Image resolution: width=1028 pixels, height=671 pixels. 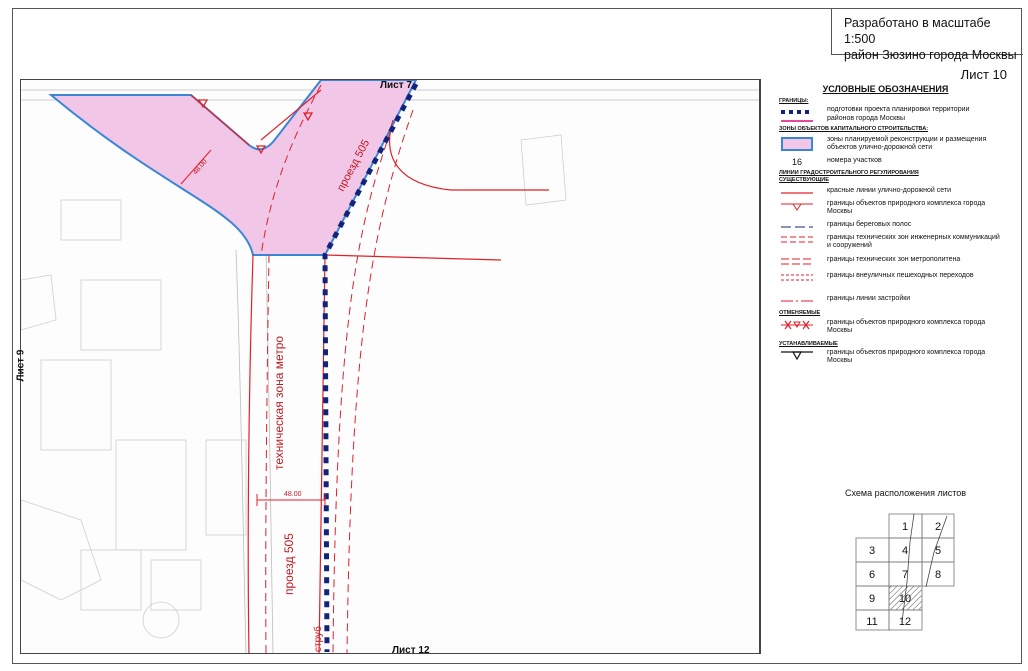 What do you see at coordinates (906, 493) in the screenshot?
I see `sheet-scheme-title: Схема расположения листов` at bounding box center [906, 493].